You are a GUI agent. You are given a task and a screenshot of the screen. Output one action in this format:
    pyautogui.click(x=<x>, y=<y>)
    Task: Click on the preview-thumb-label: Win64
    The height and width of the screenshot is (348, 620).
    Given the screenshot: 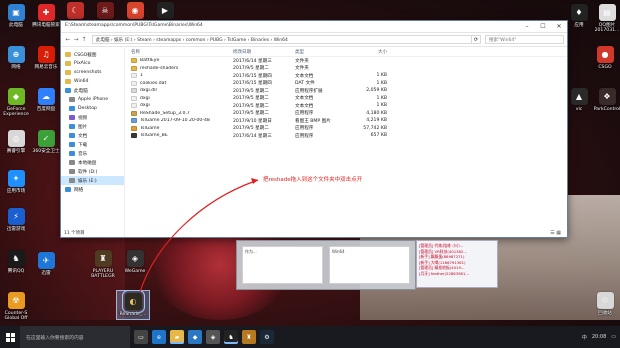 What is the action you would take?
    pyautogui.click(x=338, y=251)
    